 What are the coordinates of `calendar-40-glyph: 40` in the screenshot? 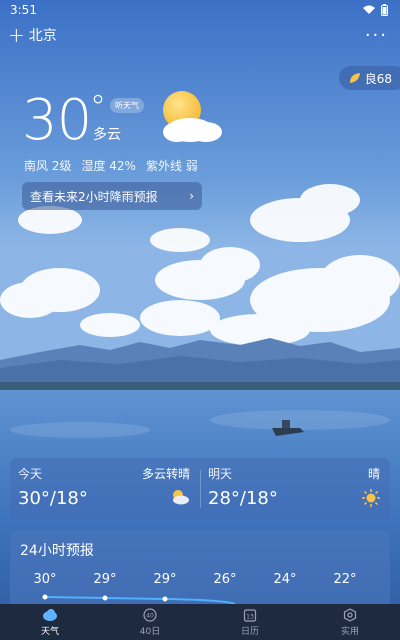 It's located at (150, 616).